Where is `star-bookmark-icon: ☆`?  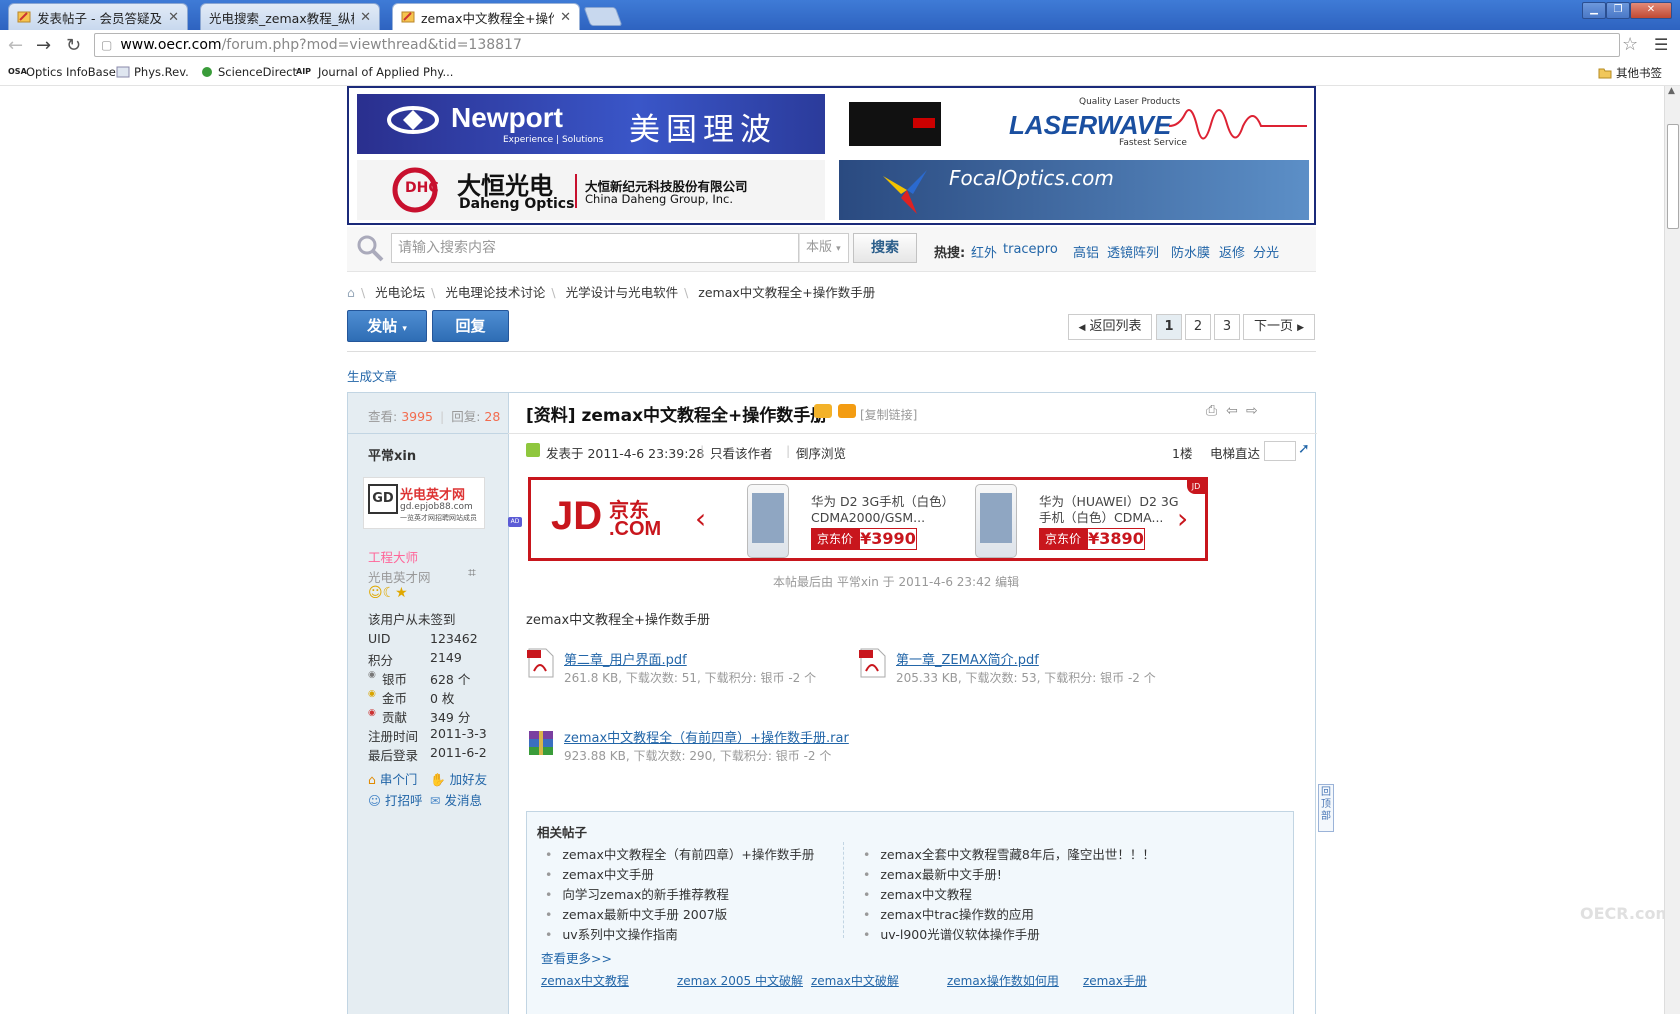 star-bookmark-icon: ☆ is located at coordinates (1630, 44).